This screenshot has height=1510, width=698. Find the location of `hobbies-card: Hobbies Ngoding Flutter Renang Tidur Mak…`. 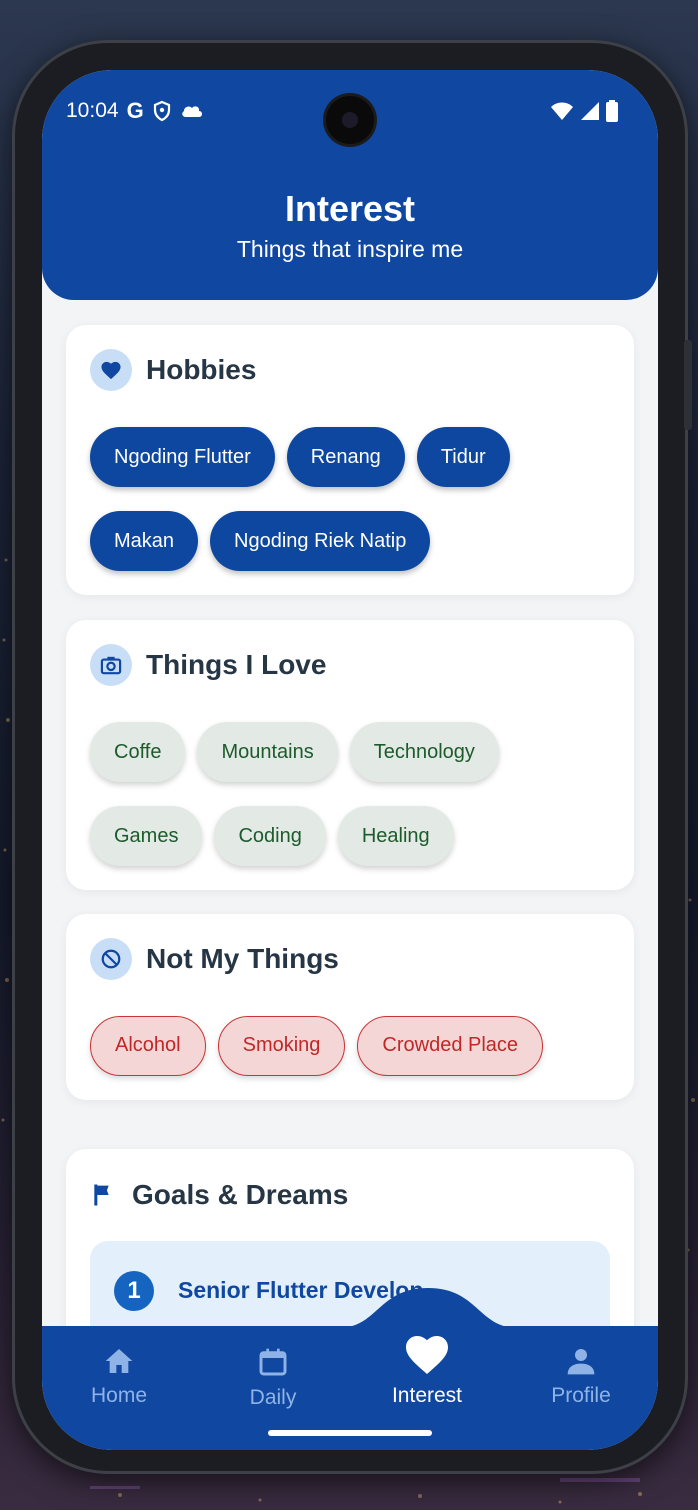

hobbies-card: Hobbies Ngoding Flutter Renang Tidur Mak… is located at coordinates (350, 460).